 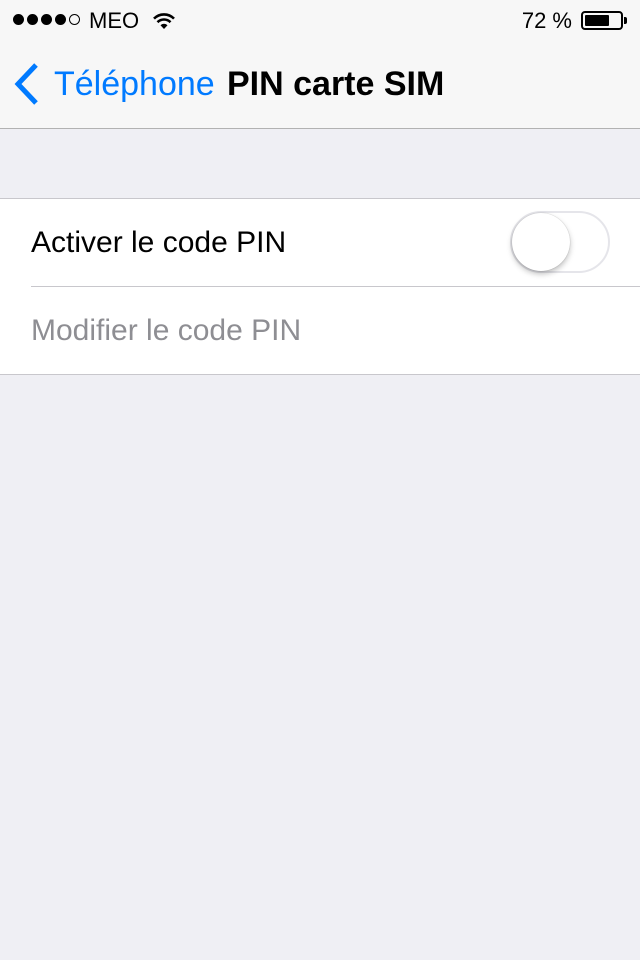 What do you see at coordinates (336, 84) in the screenshot?
I see `page-title: PIN carte SIM` at bounding box center [336, 84].